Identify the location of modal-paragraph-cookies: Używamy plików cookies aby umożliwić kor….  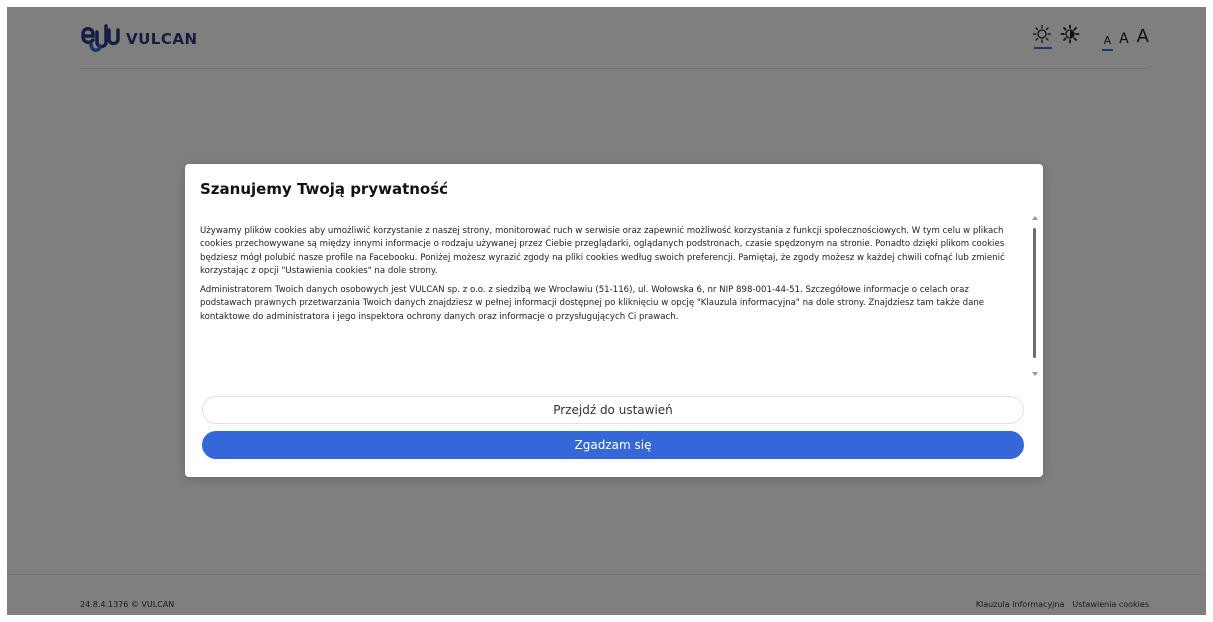
(602, 251).